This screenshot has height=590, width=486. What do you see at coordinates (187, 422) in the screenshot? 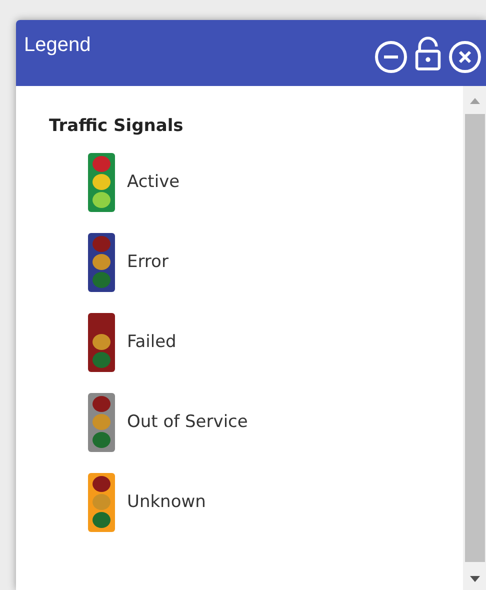
I see `legend-label: Out of Service` at bounding box center [187, 422].